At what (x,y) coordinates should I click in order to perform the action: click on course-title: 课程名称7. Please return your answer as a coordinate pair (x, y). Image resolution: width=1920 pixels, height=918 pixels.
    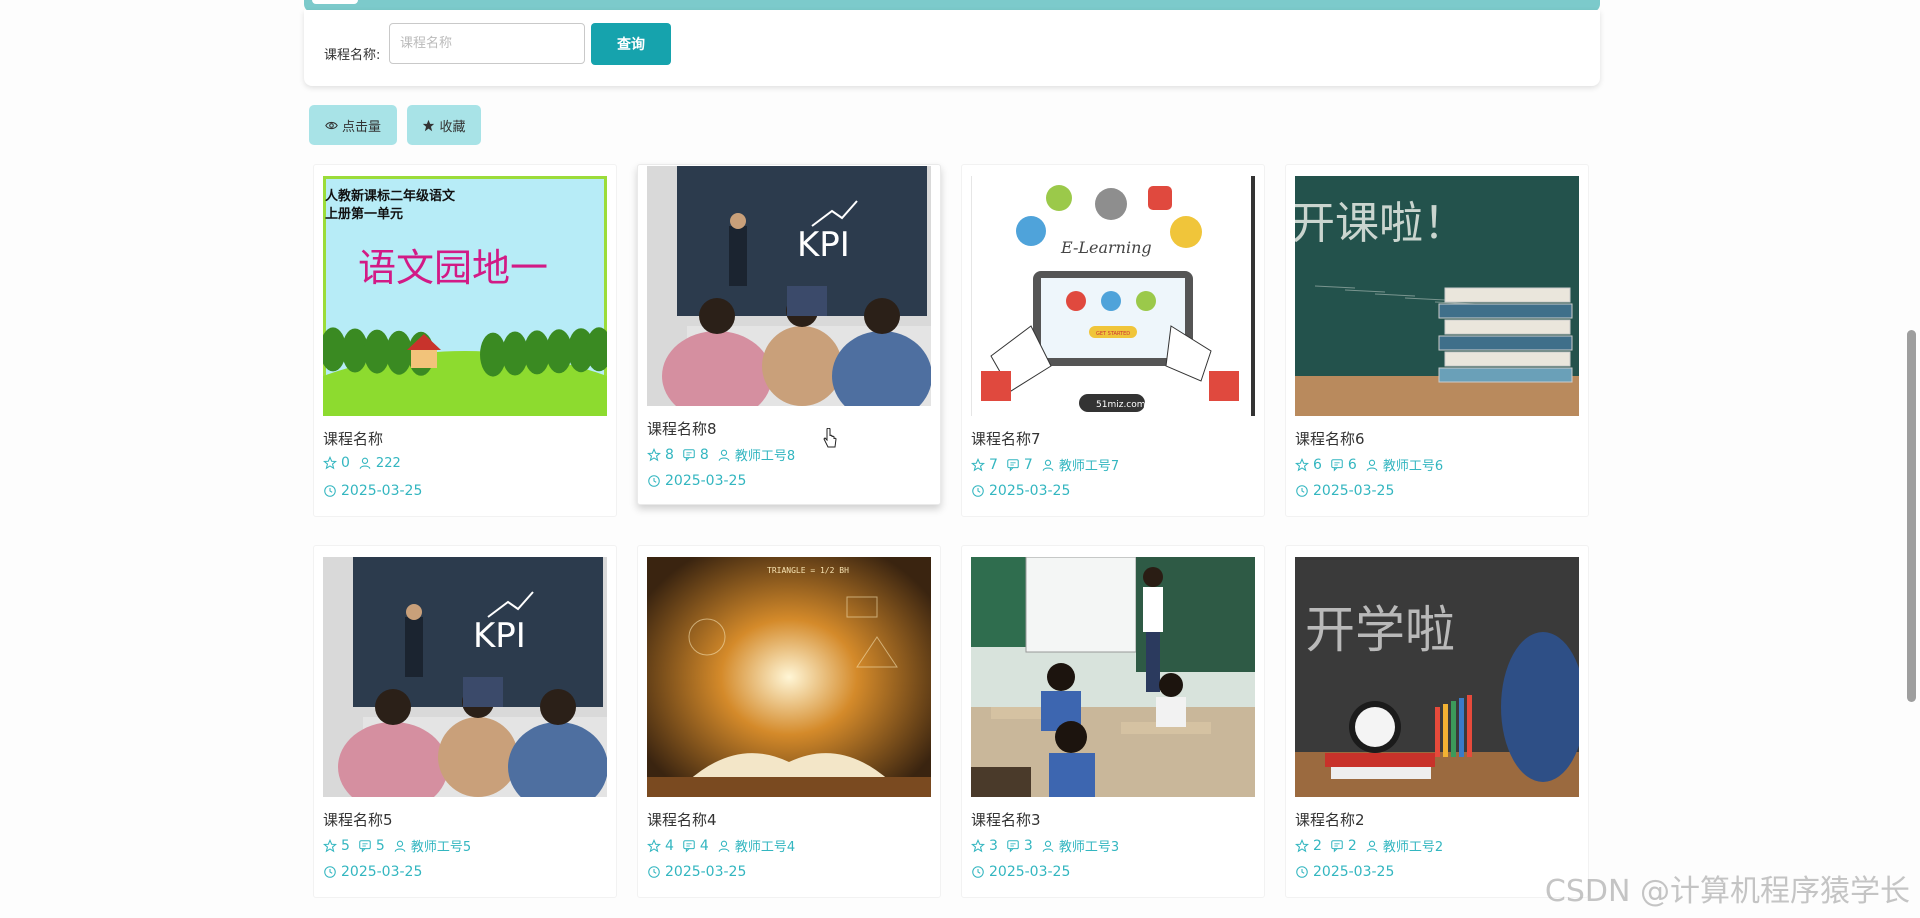
    Looking at the image, I should click on (1006, 438).